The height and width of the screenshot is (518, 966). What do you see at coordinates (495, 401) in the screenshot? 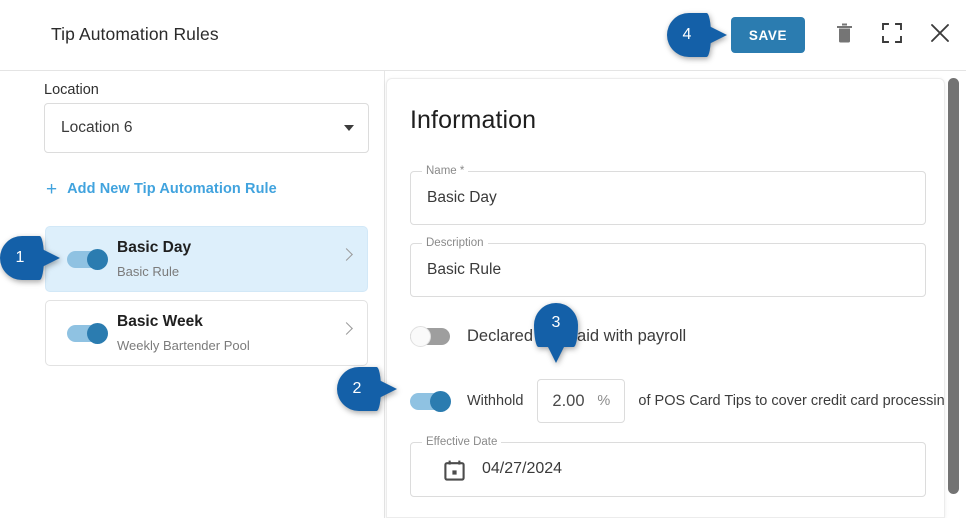
I see `withhold-label: Withhold` at bounding box center [495, 401].